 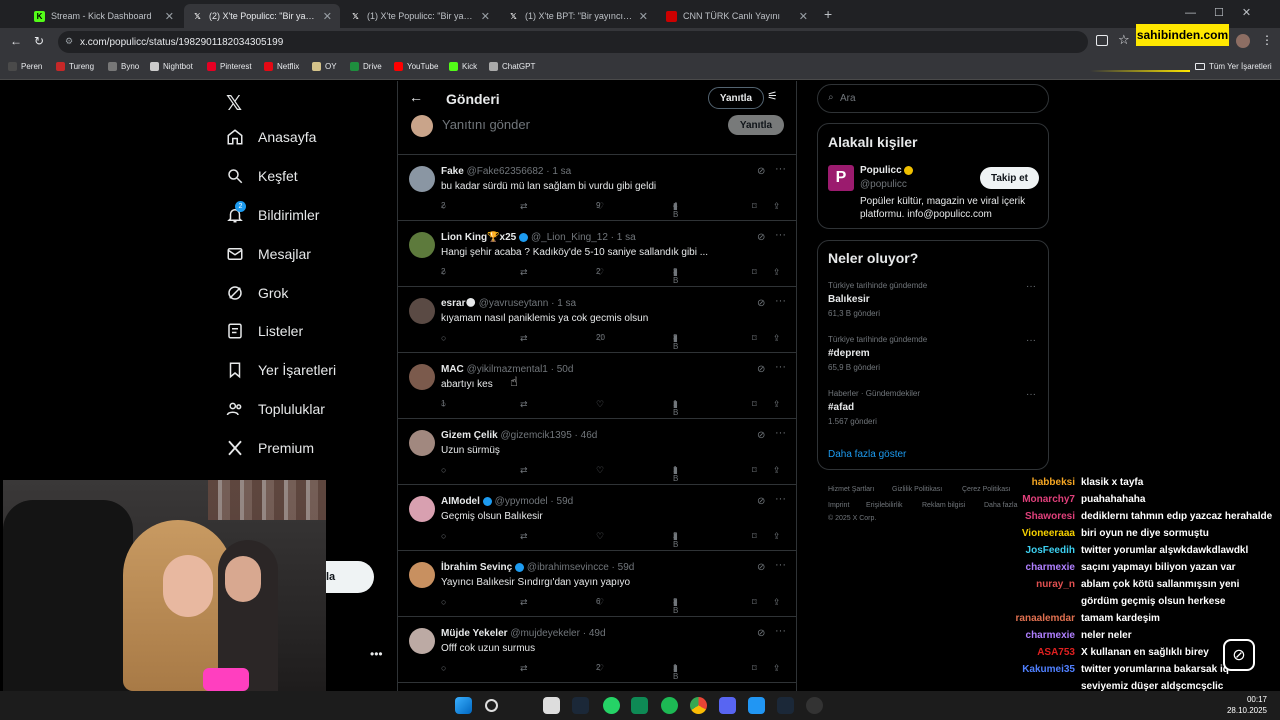 What do you see at coordinates (986, 489) in the screenshot?
I see `footer-link: Çerez Politikası` at bounding box center [986, 489].